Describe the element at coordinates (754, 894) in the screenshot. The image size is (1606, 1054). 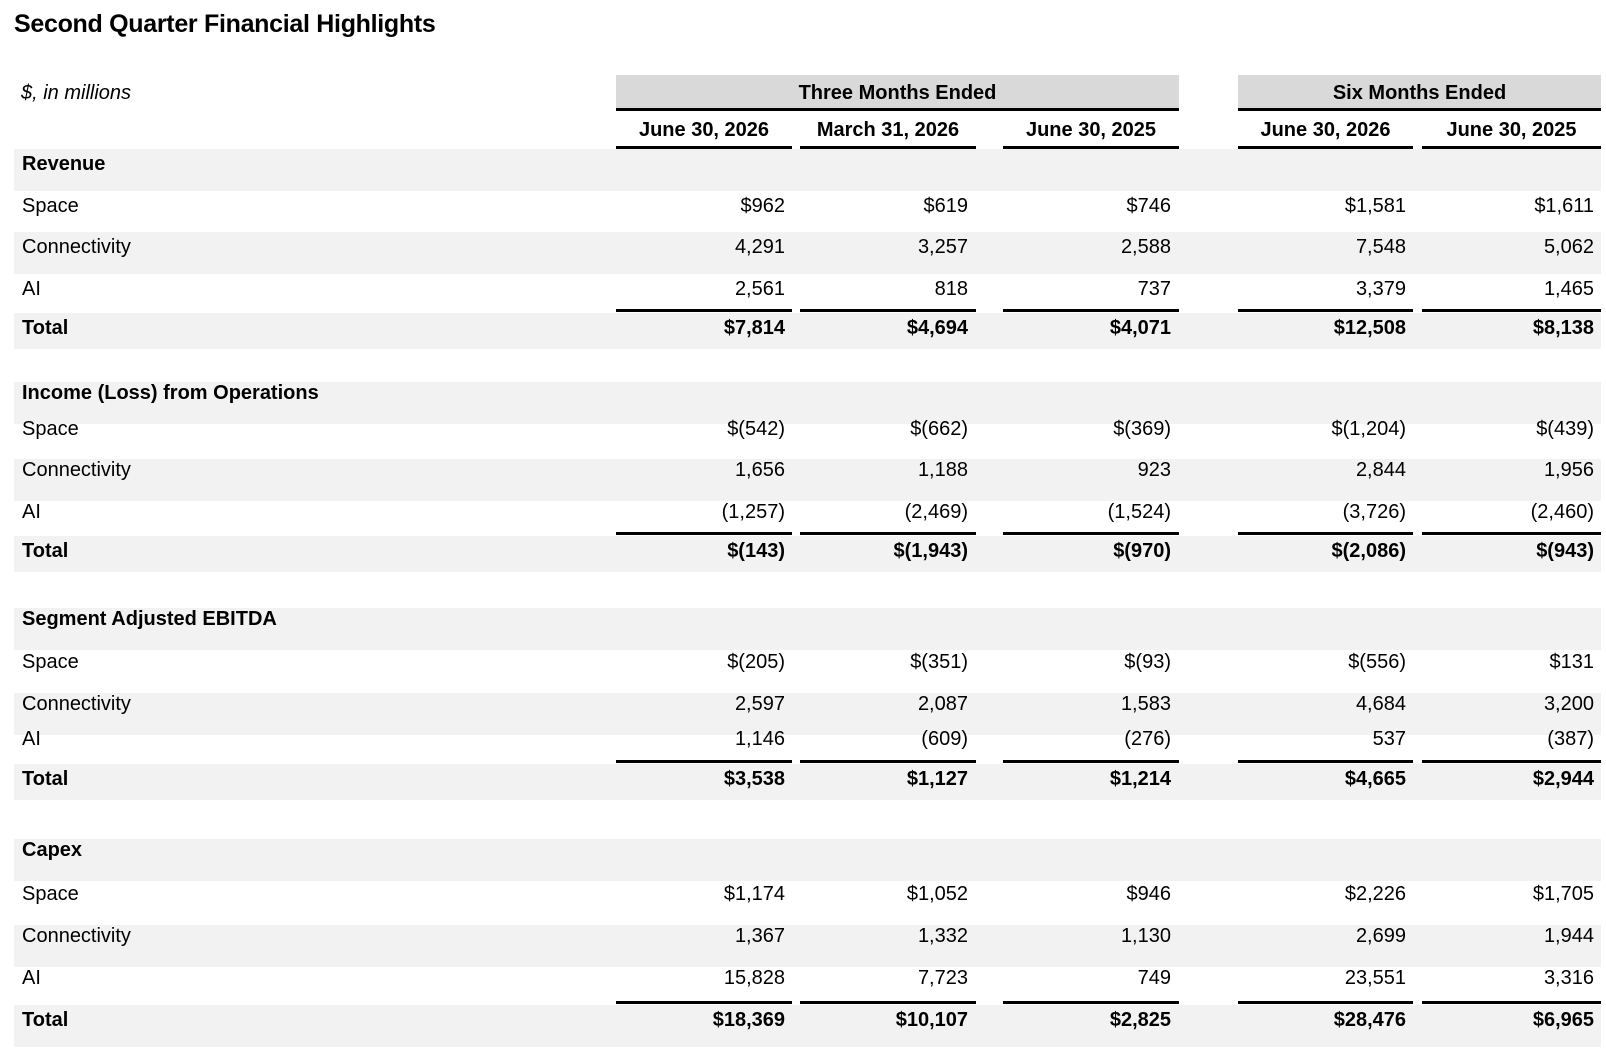
I see `table-cell: $1,174` at that location.